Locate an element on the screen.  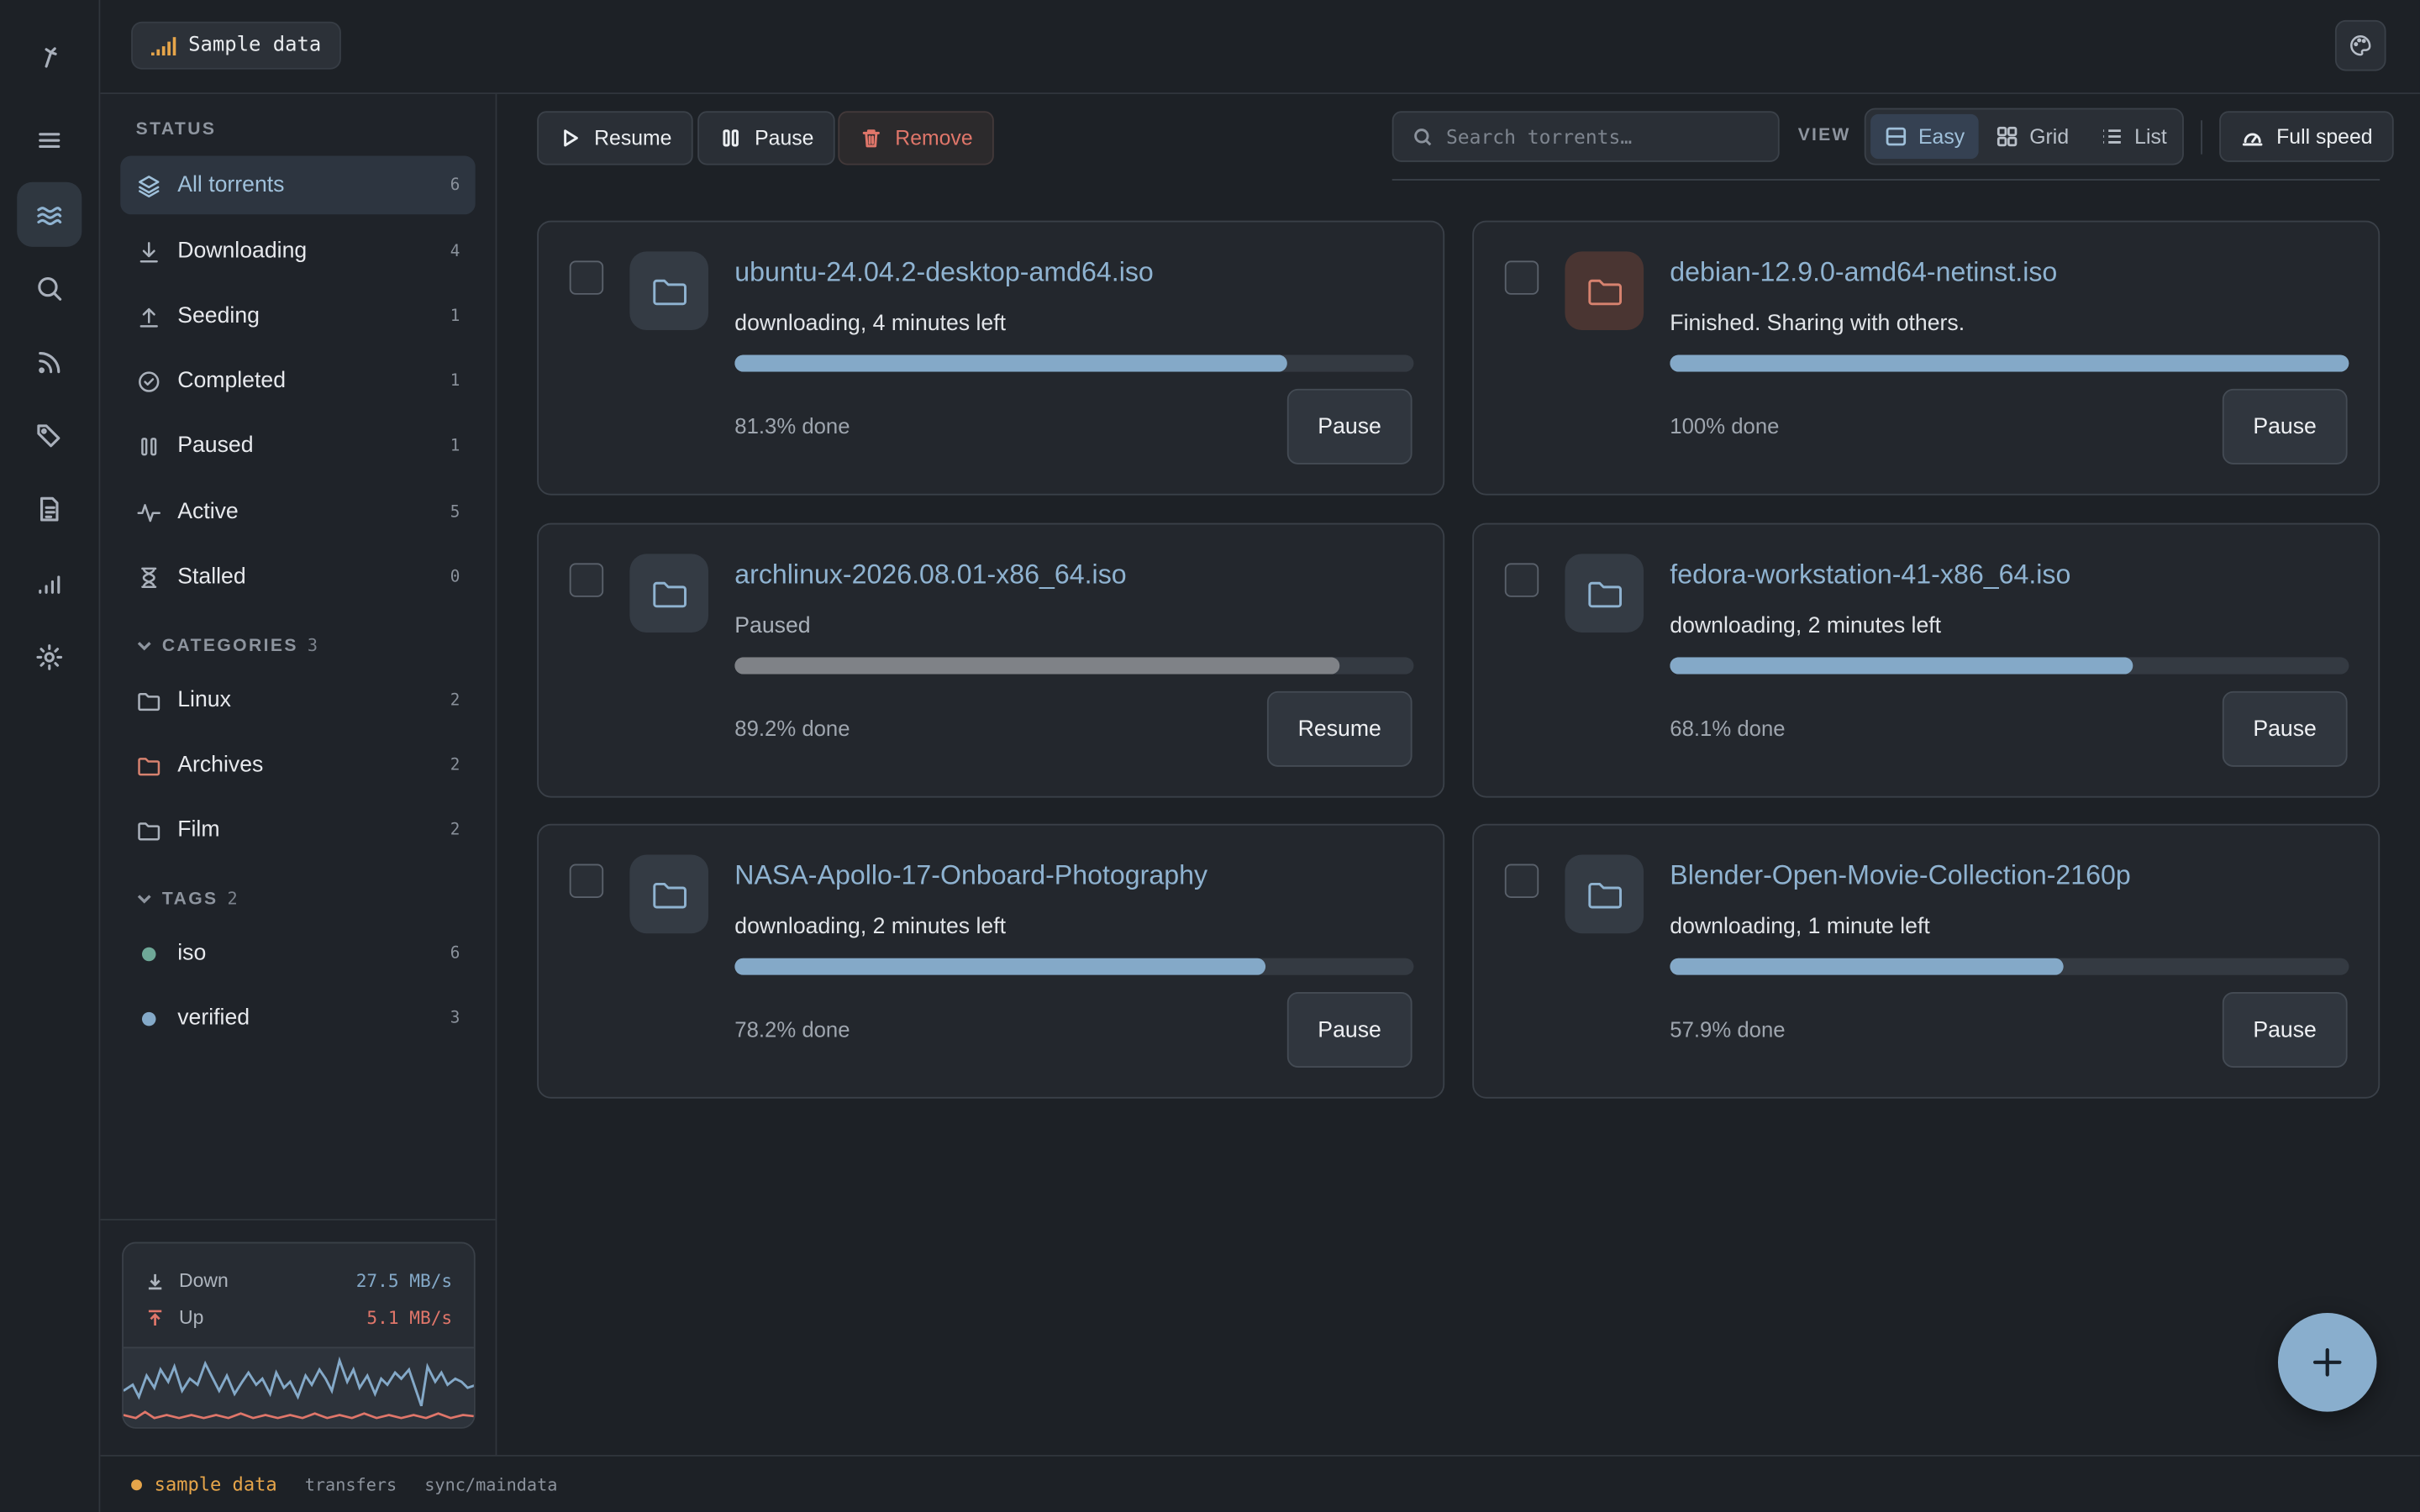
torrent-name: Blender-Open-Movie-Collection-2160p is located at coordinates (1901, 875).